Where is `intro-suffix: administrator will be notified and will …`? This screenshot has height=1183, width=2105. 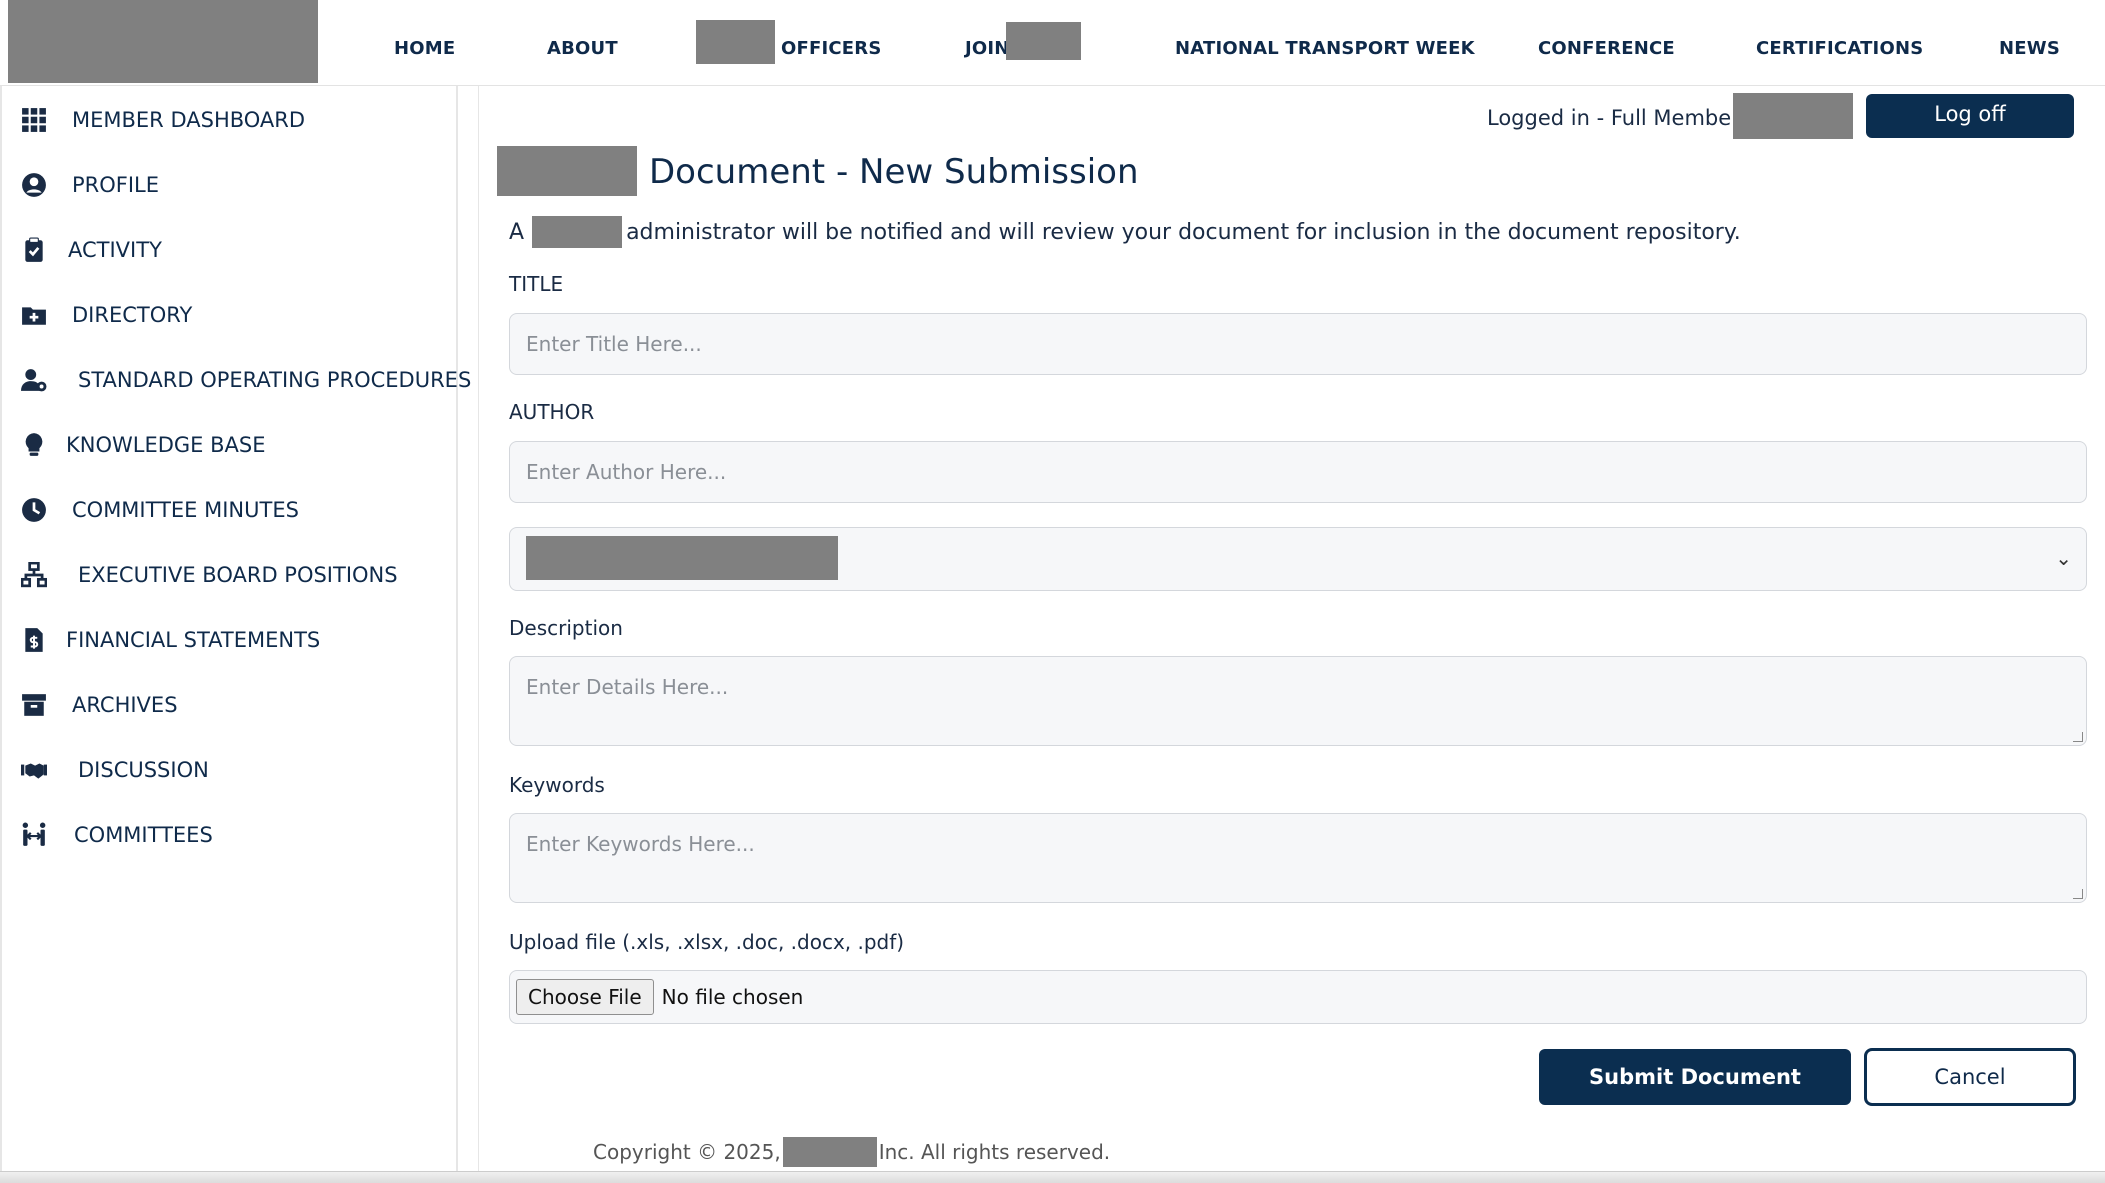 intro-suffix: administrator will be notified and will … is located at coordinates (1183, 232).